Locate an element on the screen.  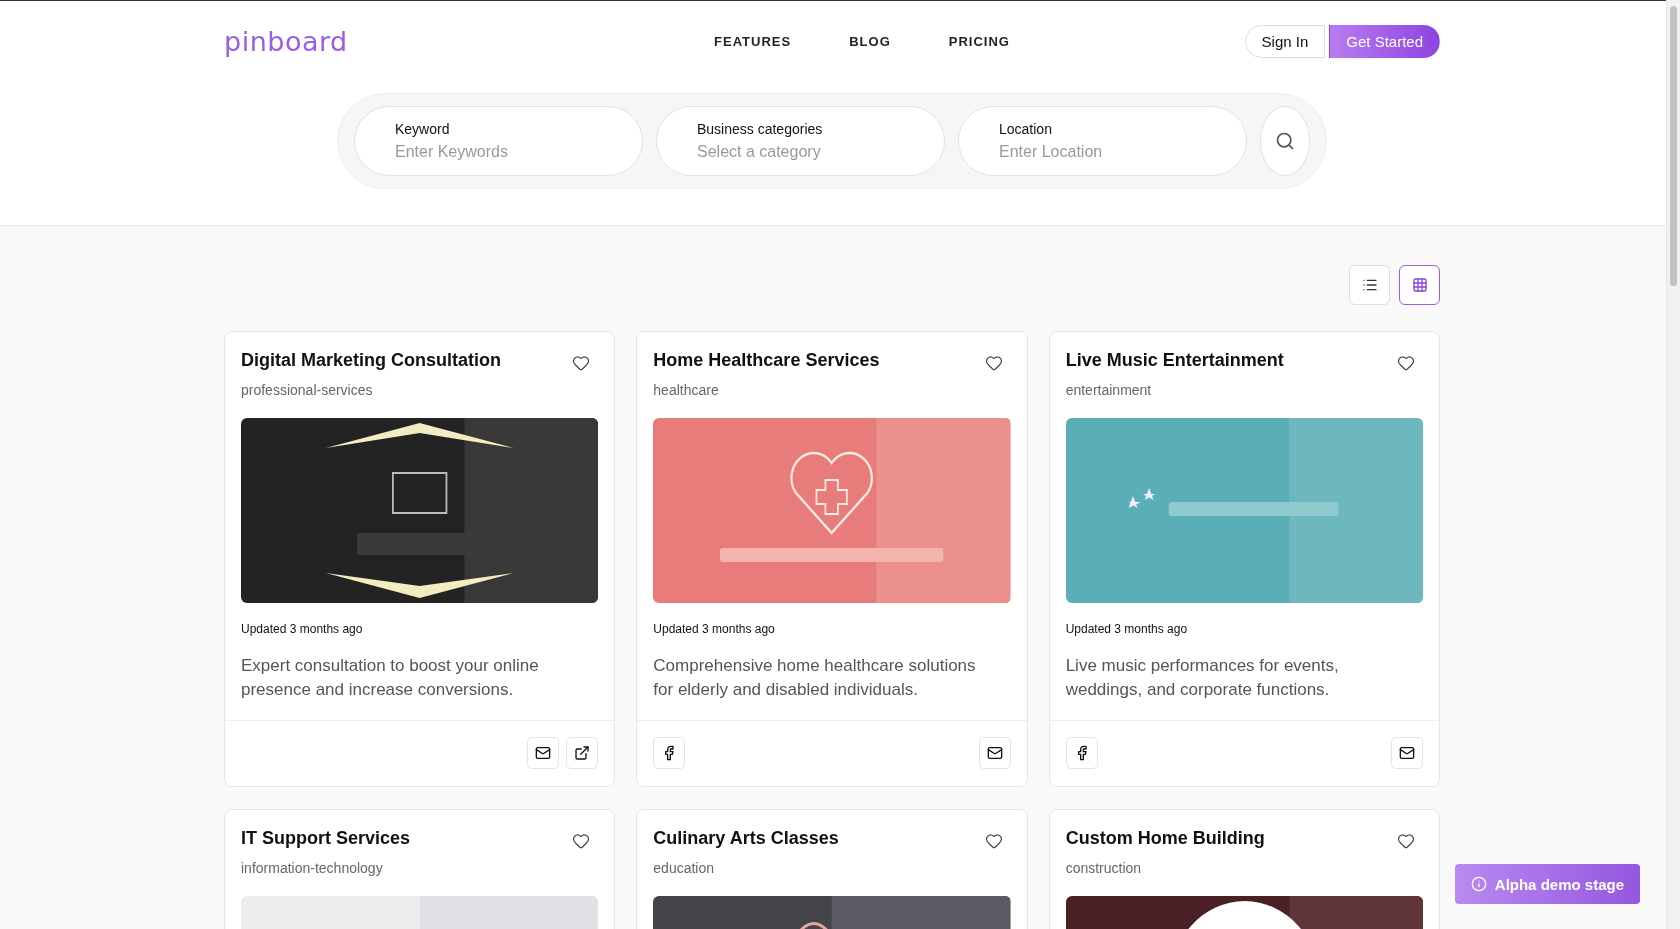
field-label: Location is located at coordinates (1026, 129).